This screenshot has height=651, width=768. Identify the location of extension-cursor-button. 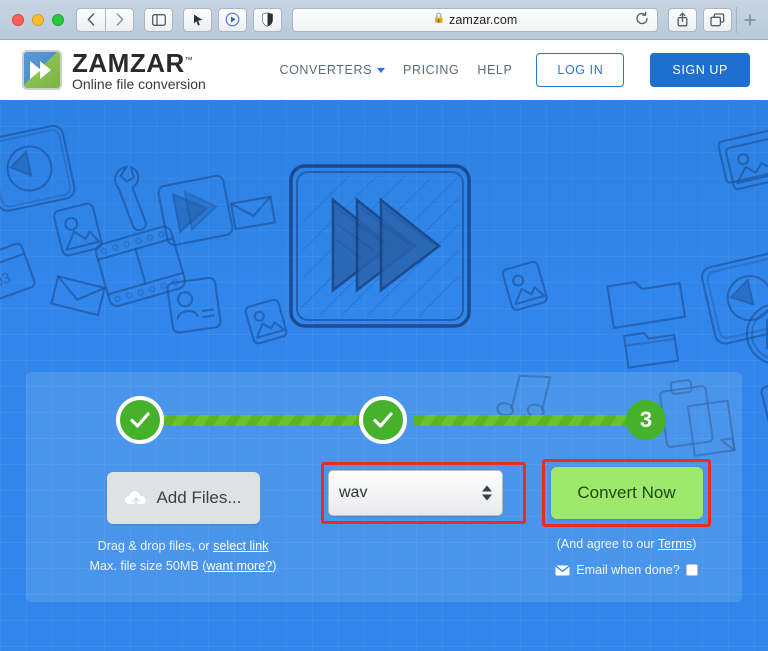
(197, 19).